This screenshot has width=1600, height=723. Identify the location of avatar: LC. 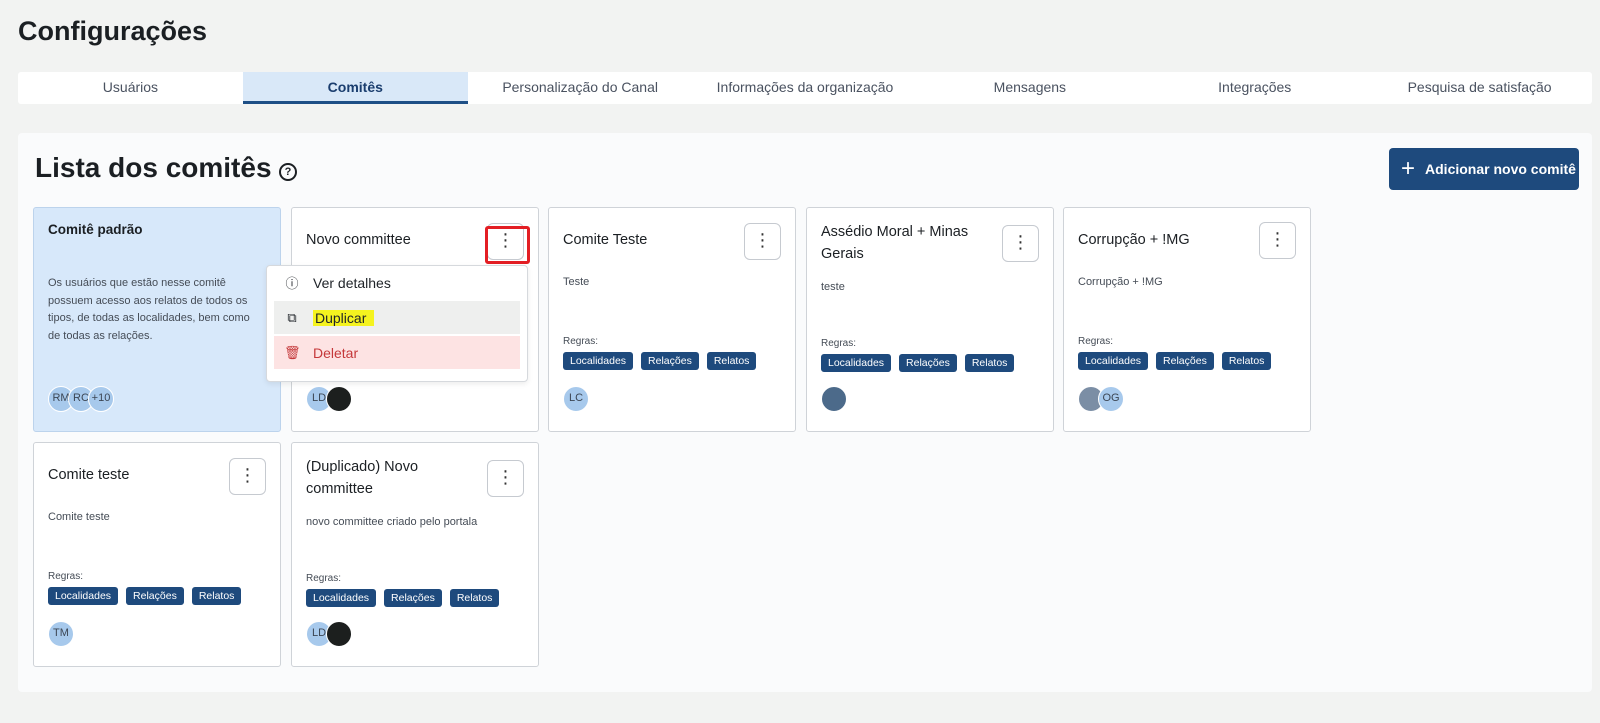
(576, 399).